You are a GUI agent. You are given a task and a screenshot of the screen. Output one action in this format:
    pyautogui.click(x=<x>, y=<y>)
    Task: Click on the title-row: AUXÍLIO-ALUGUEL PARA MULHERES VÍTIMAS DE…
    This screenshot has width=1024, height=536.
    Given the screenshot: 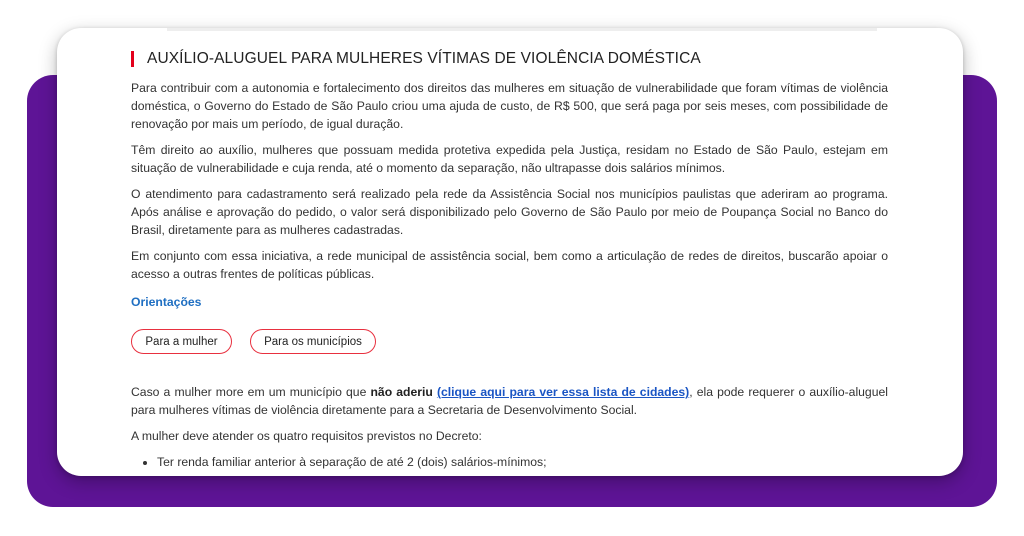 What is the action you would take?
    pyautogui.click(x=509, y=59)
    